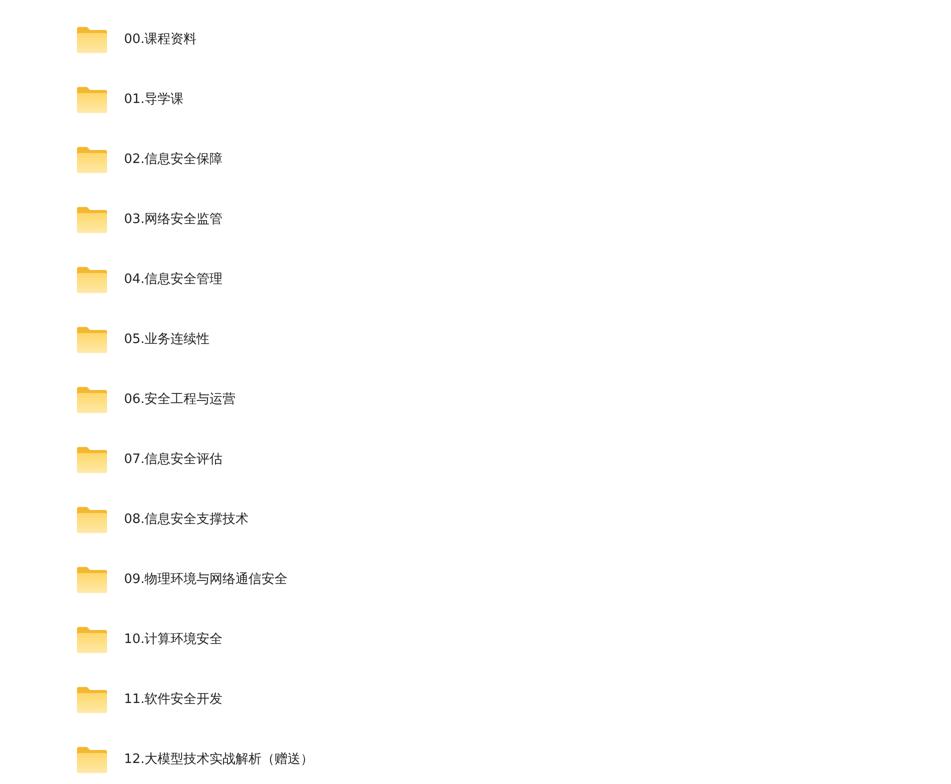 The width and height of the screenshot is (951, 784). What do you see at coordinates (154, 100) in the screenshot?
I see `folder-name: 01.导学课` at bounding box center [154, 100].